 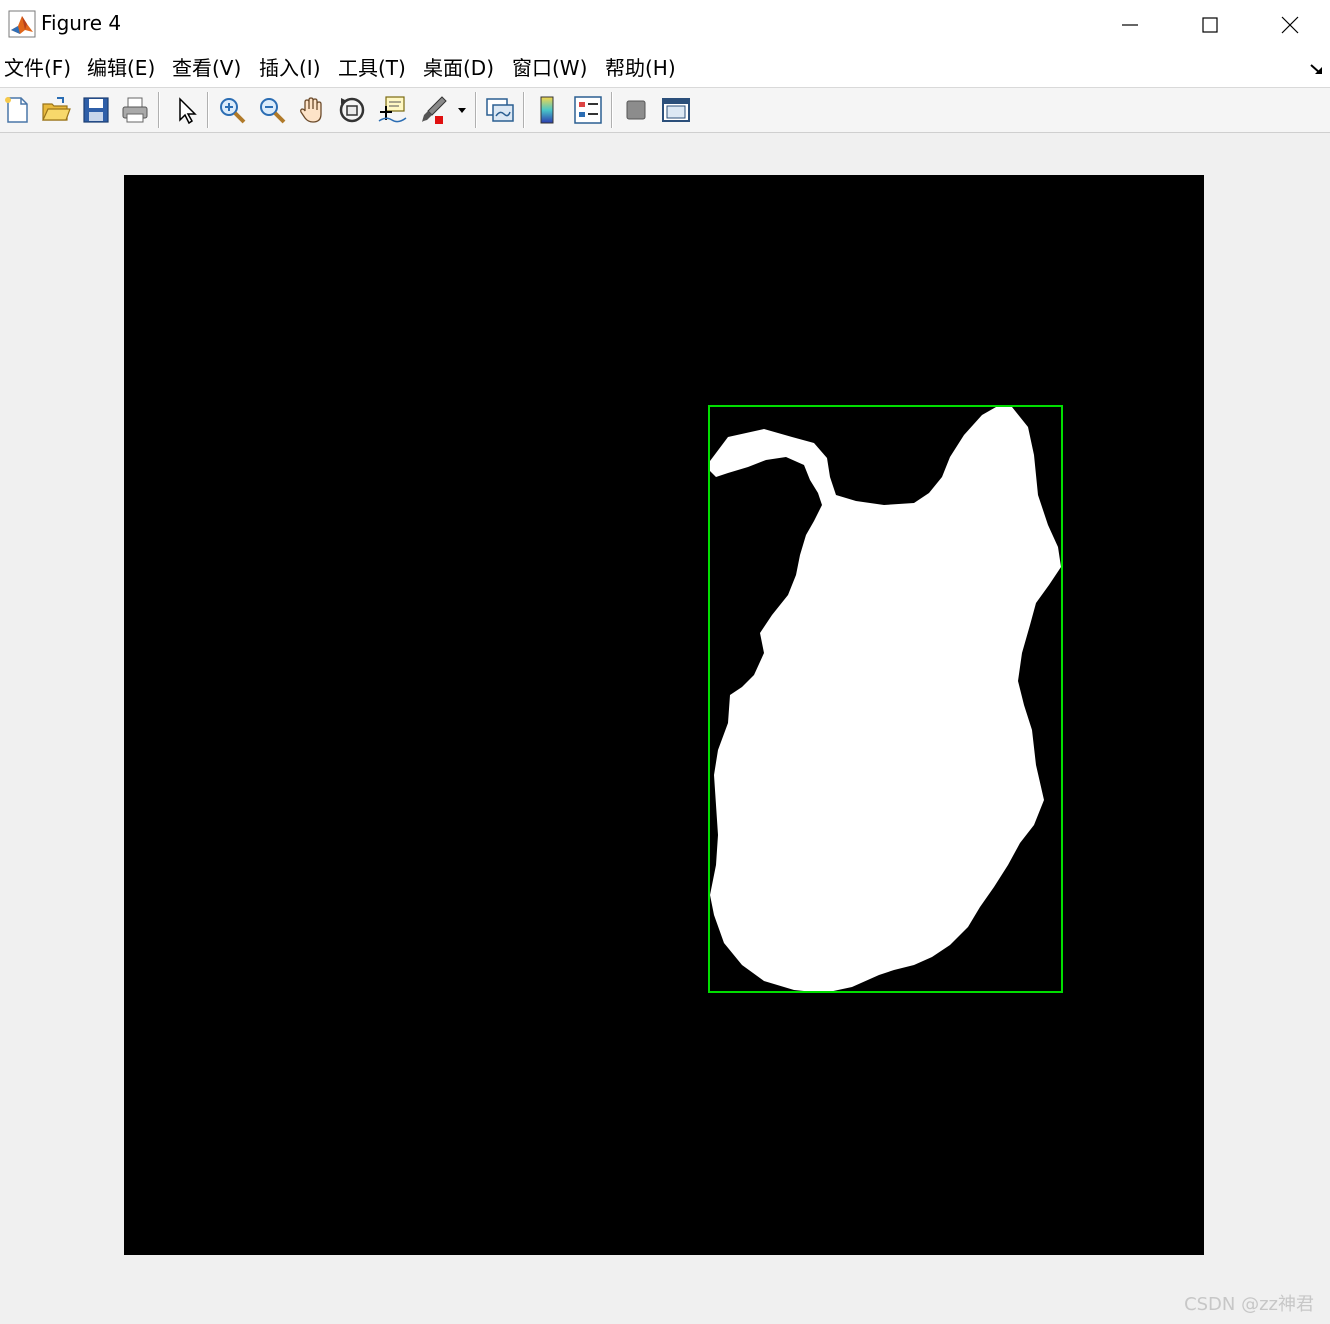 I want to click on link-plot-icon, so click(x=500, y=110).